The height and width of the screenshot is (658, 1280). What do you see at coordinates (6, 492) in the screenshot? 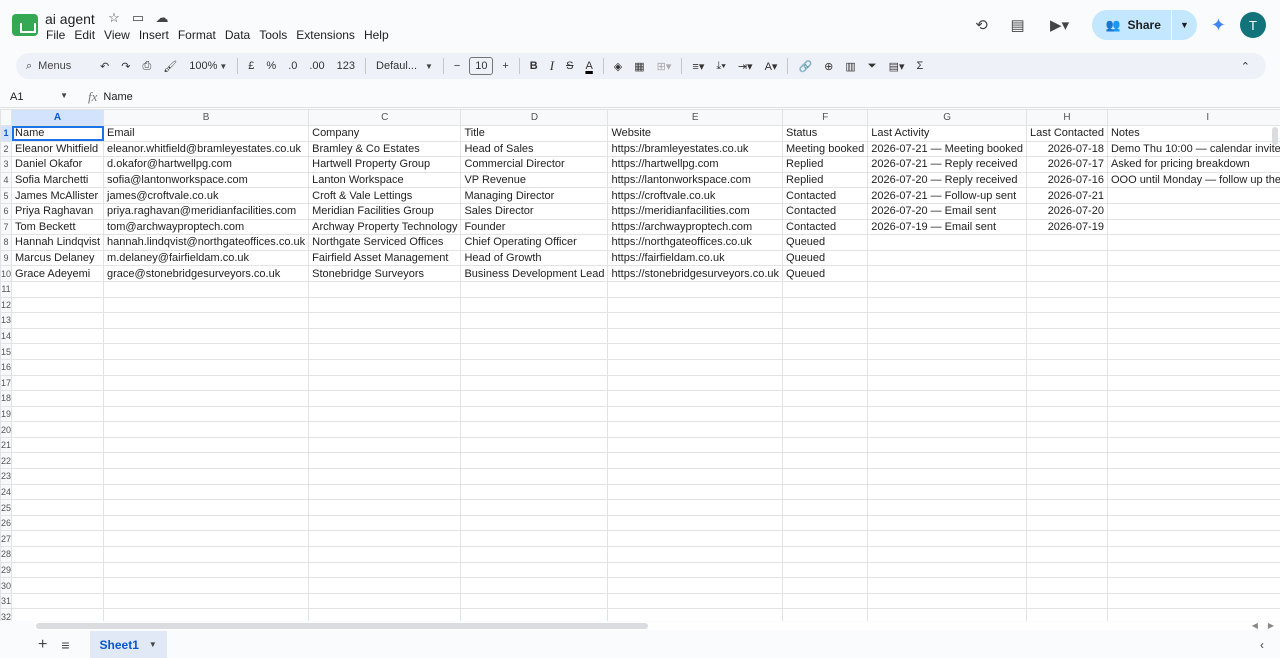
I see `row-header: 24` at bounding box center [6, 492].